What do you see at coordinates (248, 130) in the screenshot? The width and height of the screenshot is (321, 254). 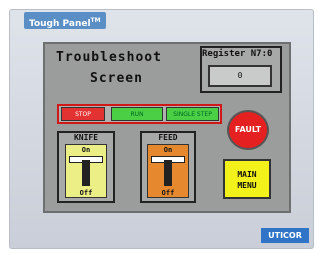 I see `fault-indicator: FAULT` at bounding box center [248, 130].